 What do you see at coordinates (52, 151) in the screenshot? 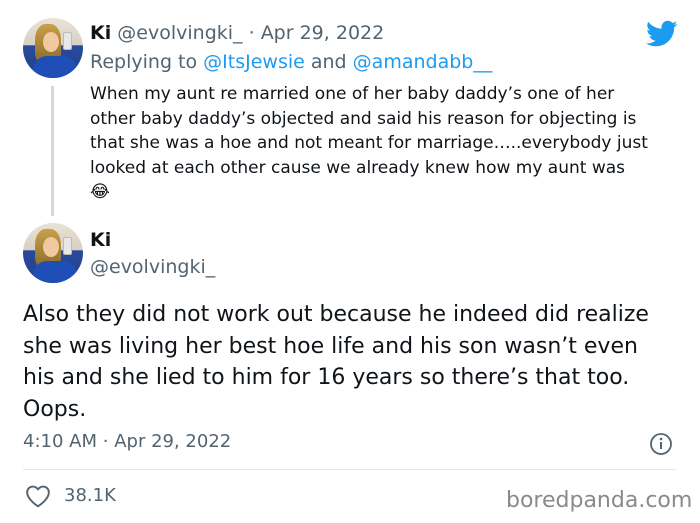
I see `thread-line` at bounding box center [52, 151].